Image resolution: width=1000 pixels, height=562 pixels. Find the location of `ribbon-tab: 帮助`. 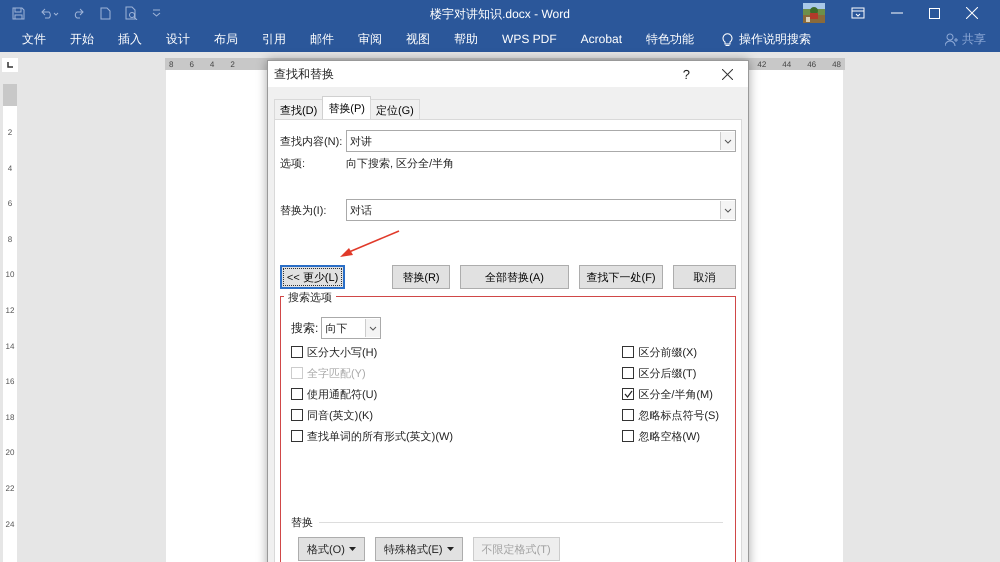

ribbon-tab: 帮助 is located at coordinates (466, 39).